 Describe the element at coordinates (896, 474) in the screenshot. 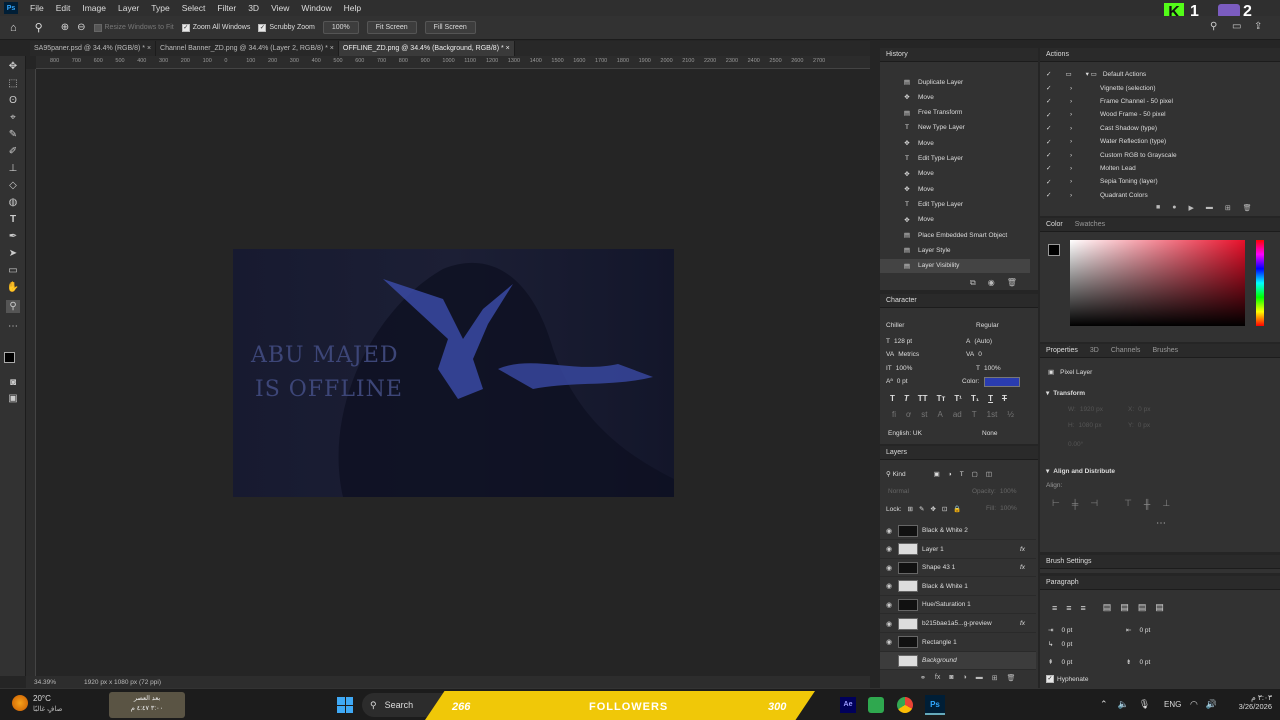

I see `filter-kind-select: ⚲ Kind` at that location.